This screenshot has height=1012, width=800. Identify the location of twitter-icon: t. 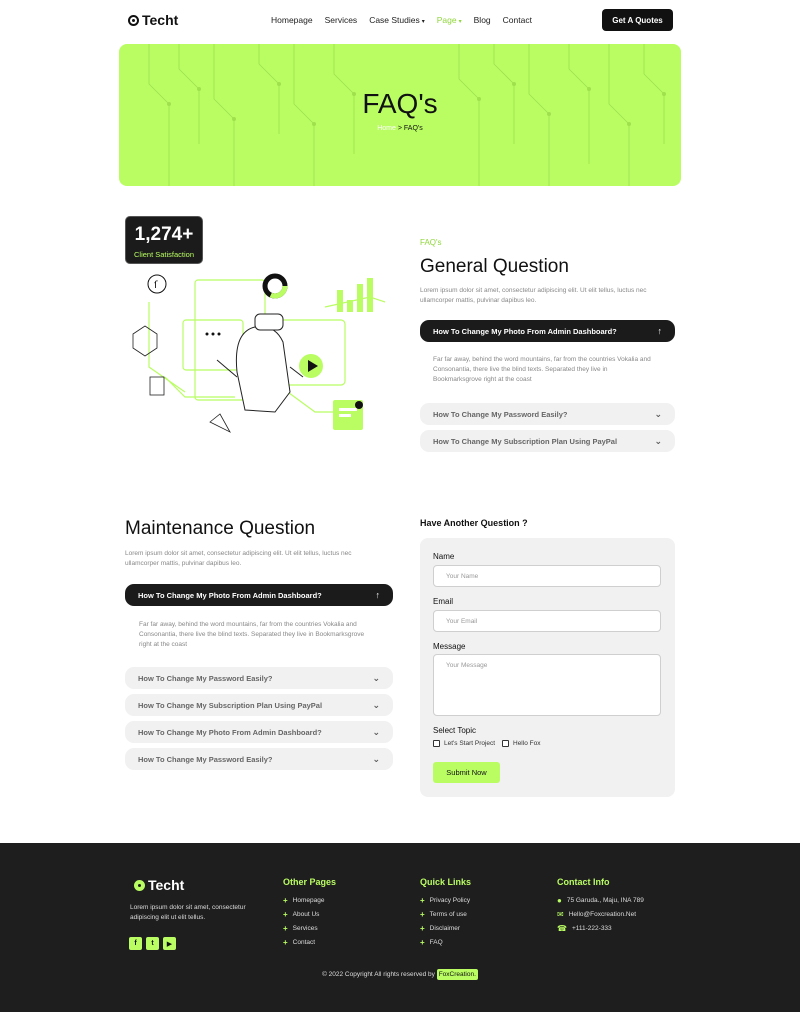
(152, 943).